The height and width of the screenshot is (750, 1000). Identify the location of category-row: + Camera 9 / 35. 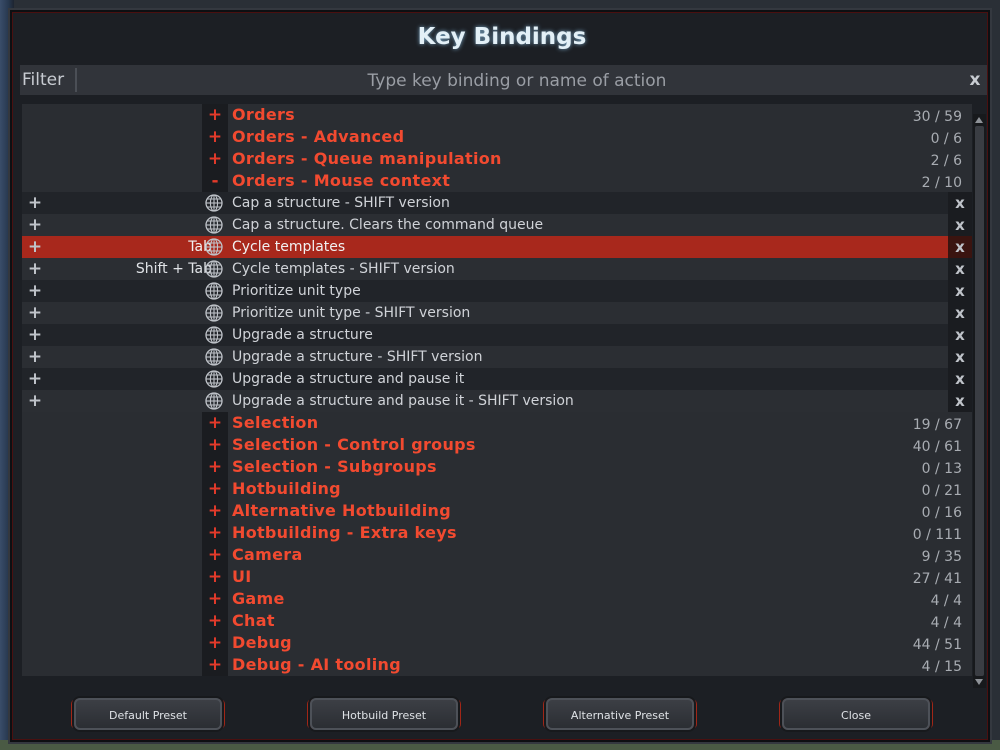
(497, 555).